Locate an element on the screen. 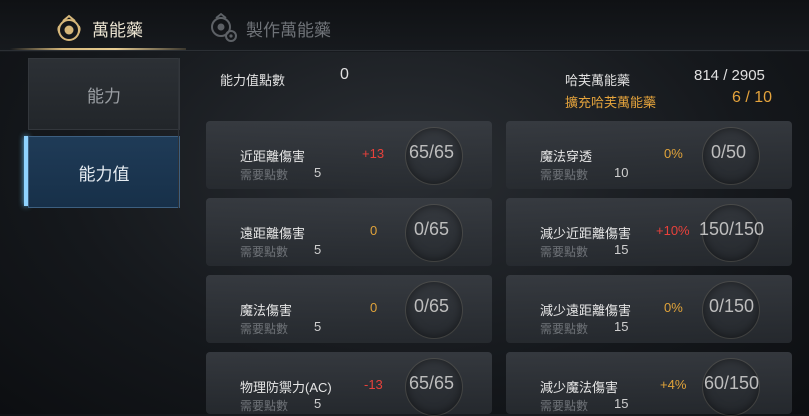 This screenshot has width=809, height=416. sidebar-item-label: 能力 is located at coordinates (104, 96).